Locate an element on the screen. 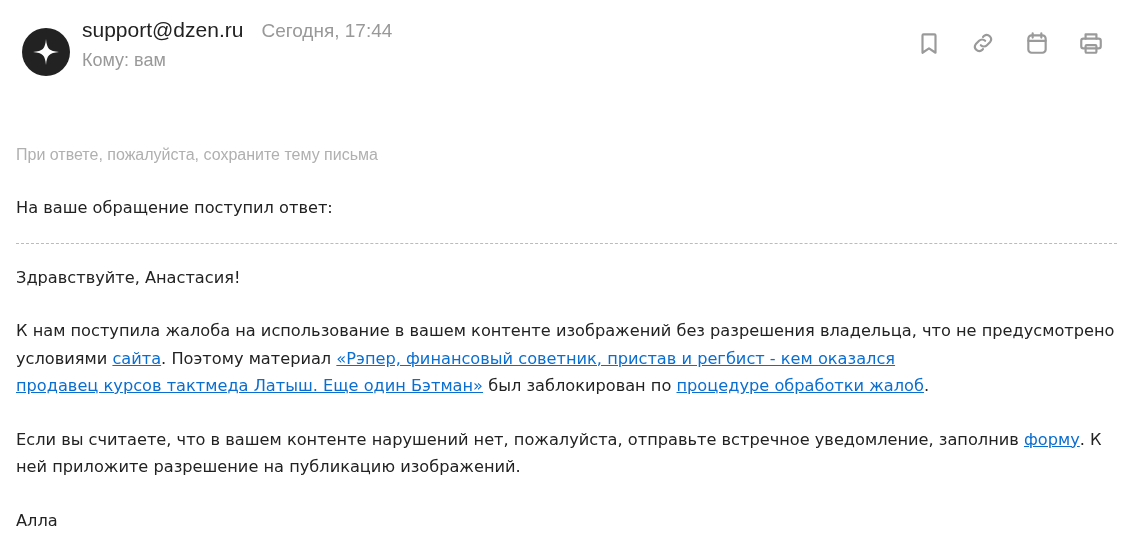 The image size is (1123, 549). text-link: «Рэпер, финансовый советник, пристав и регбист - кем оказался is located at coordinates (616, 358).